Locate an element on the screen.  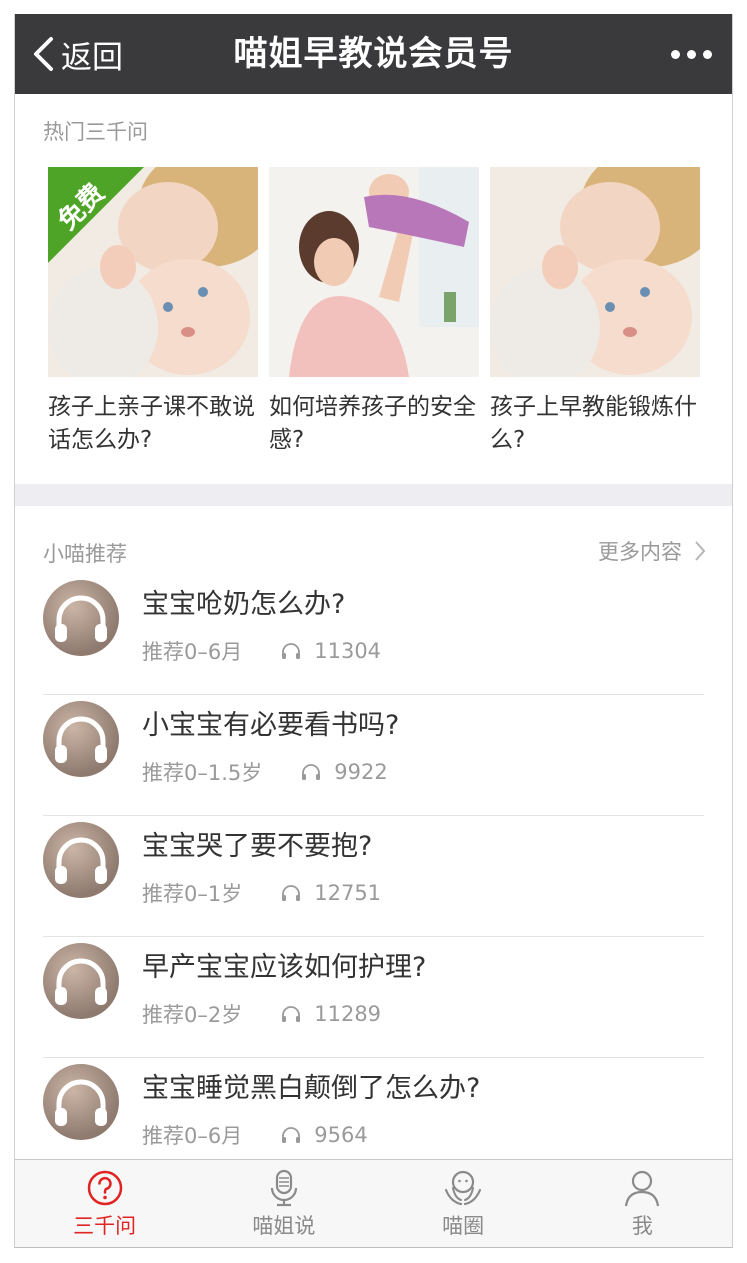
hot-card: 免费 孩子上亲子课不敢说话怎么办? is located at coordinates (153, 312).